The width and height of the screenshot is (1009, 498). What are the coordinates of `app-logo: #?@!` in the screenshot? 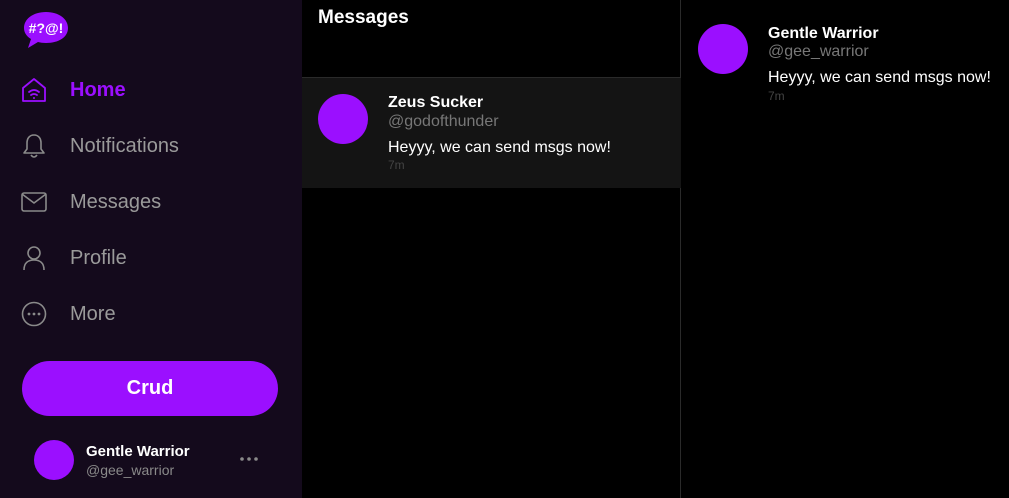 It's located at (46, 30).